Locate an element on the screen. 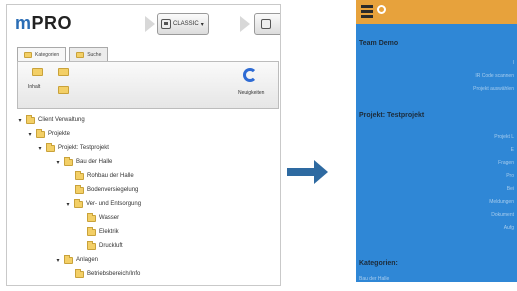 The image size is (517, 291). tree-item: Wasser is located at coordinates (103, 217).